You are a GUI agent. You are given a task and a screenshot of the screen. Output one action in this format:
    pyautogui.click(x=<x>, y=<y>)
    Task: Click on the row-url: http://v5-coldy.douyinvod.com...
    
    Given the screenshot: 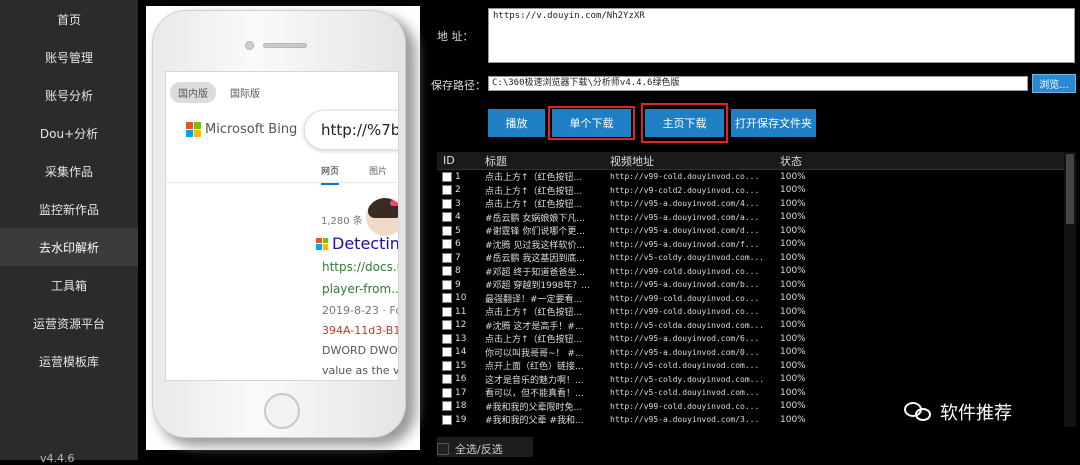 What is the action you would take?
    pyautogui.click(x=687, y=379)
    